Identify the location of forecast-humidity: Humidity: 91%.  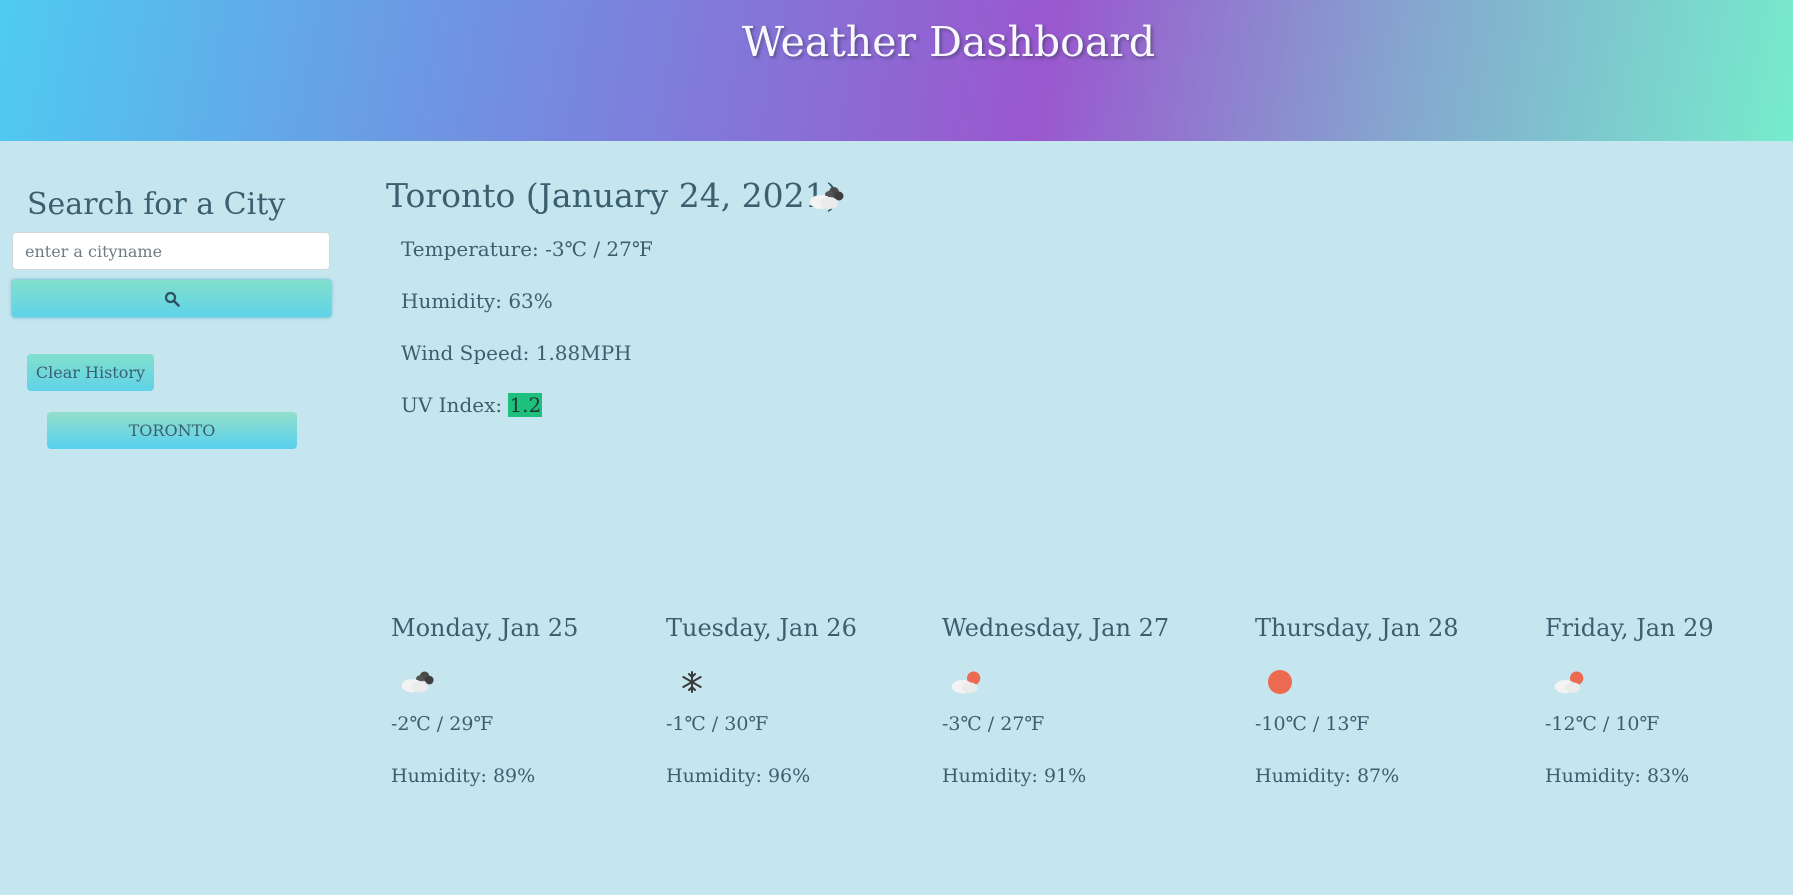
(1014, 776).